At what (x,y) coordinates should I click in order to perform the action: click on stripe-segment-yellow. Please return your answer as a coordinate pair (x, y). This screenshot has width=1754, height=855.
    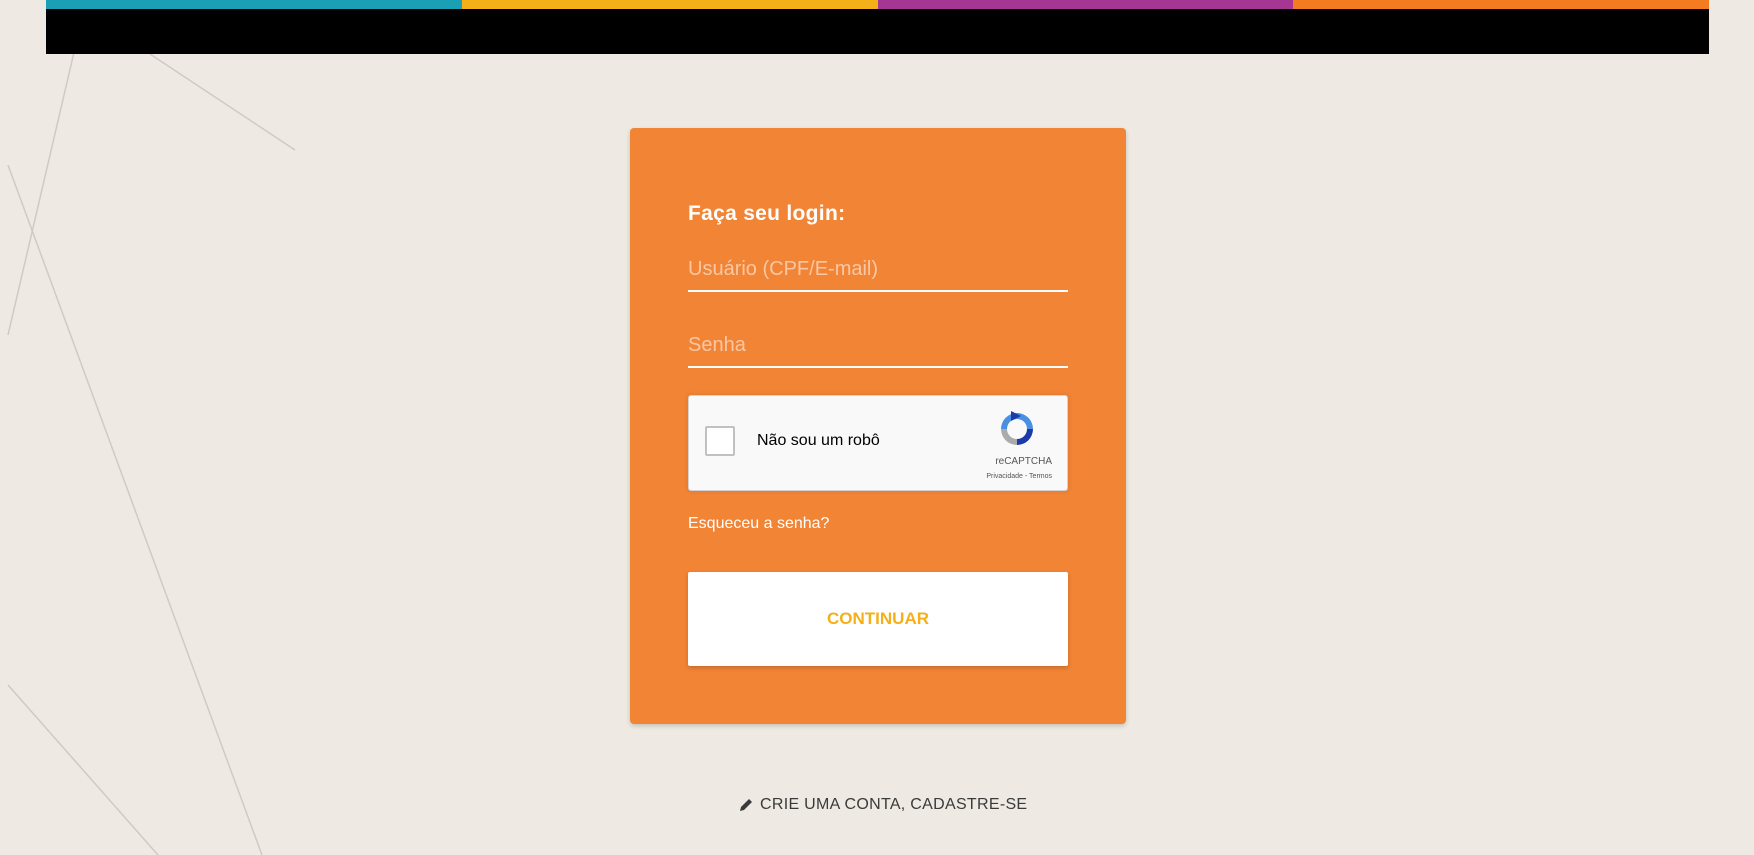
    Looking at the image, I should click on (669, 4).